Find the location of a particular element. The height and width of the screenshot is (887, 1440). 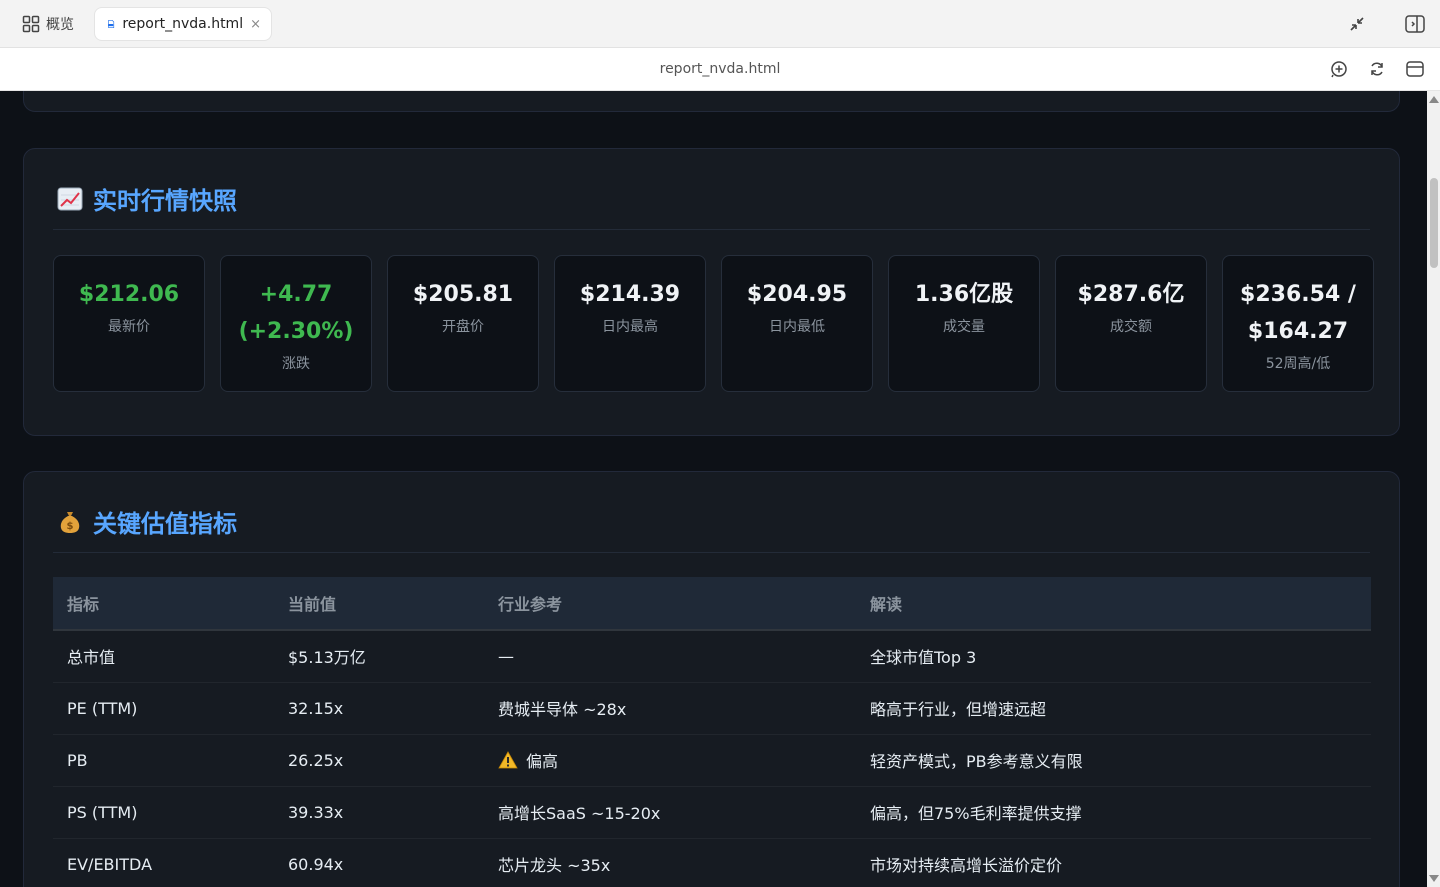

stat-label: 涨跌 is located at coordinates (296, 364).